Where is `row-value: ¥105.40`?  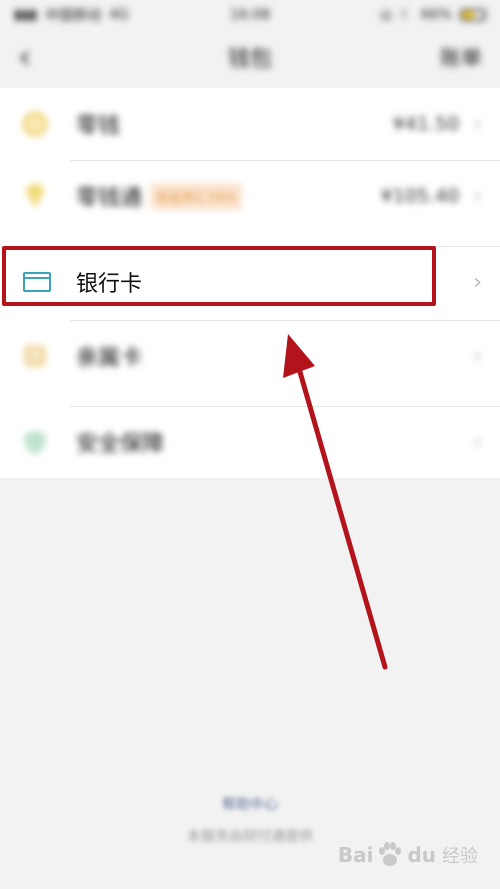 row-value: ¥105.40 is located at coordinates (420, 196).